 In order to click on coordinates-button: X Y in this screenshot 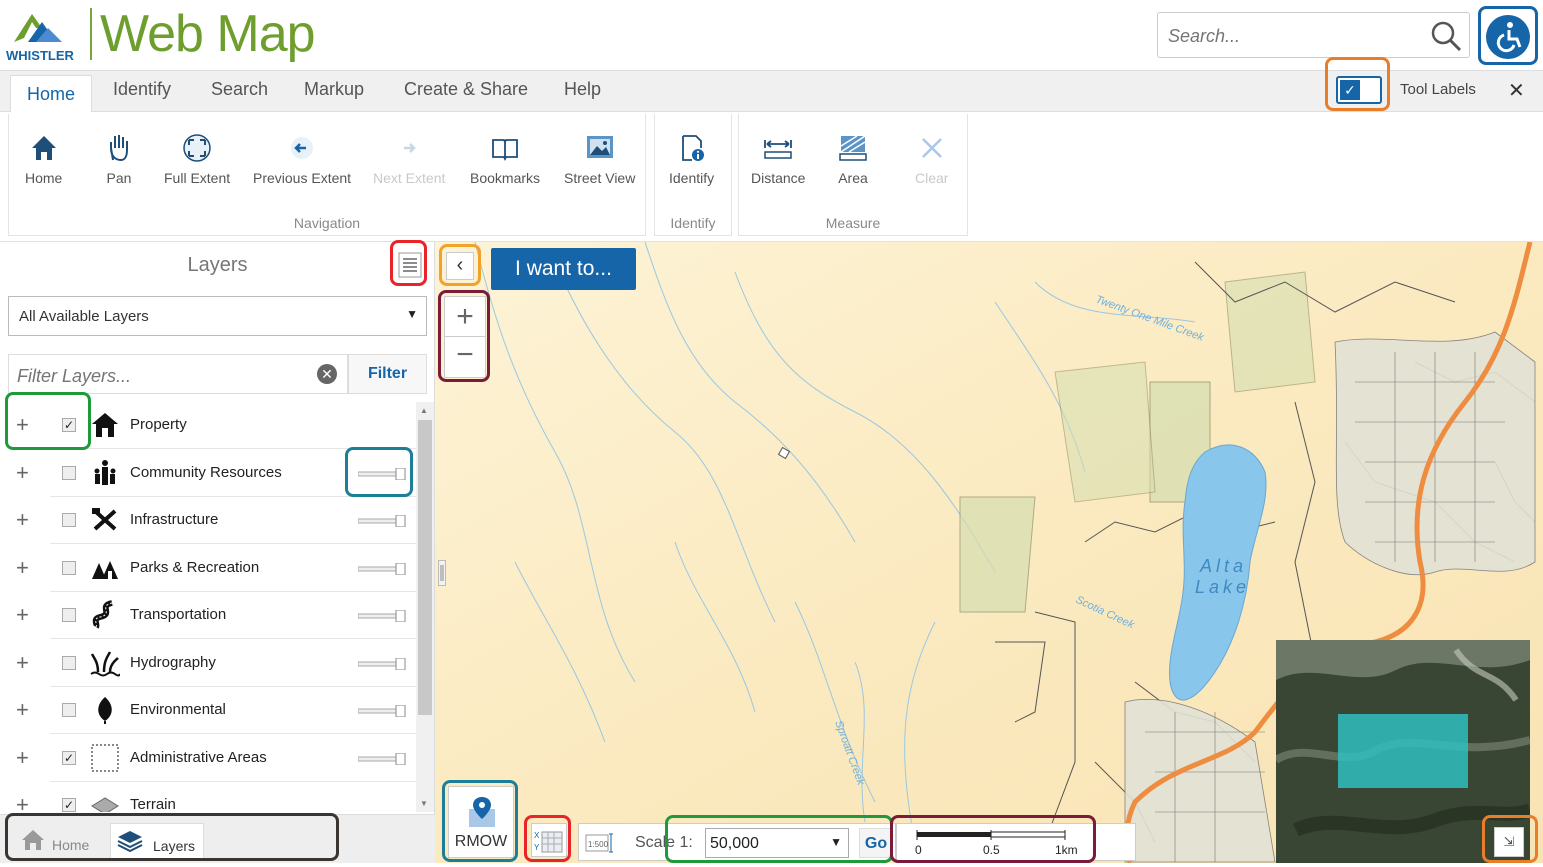, I will do `click(549, 840)`.